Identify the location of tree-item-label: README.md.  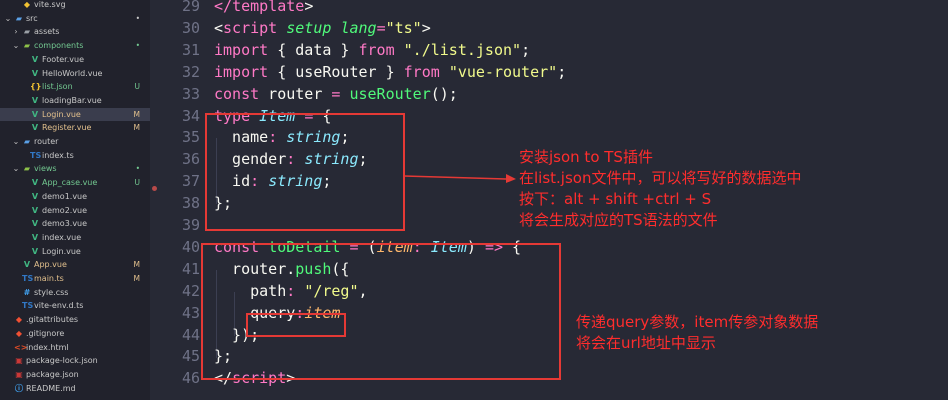
(51, 388).